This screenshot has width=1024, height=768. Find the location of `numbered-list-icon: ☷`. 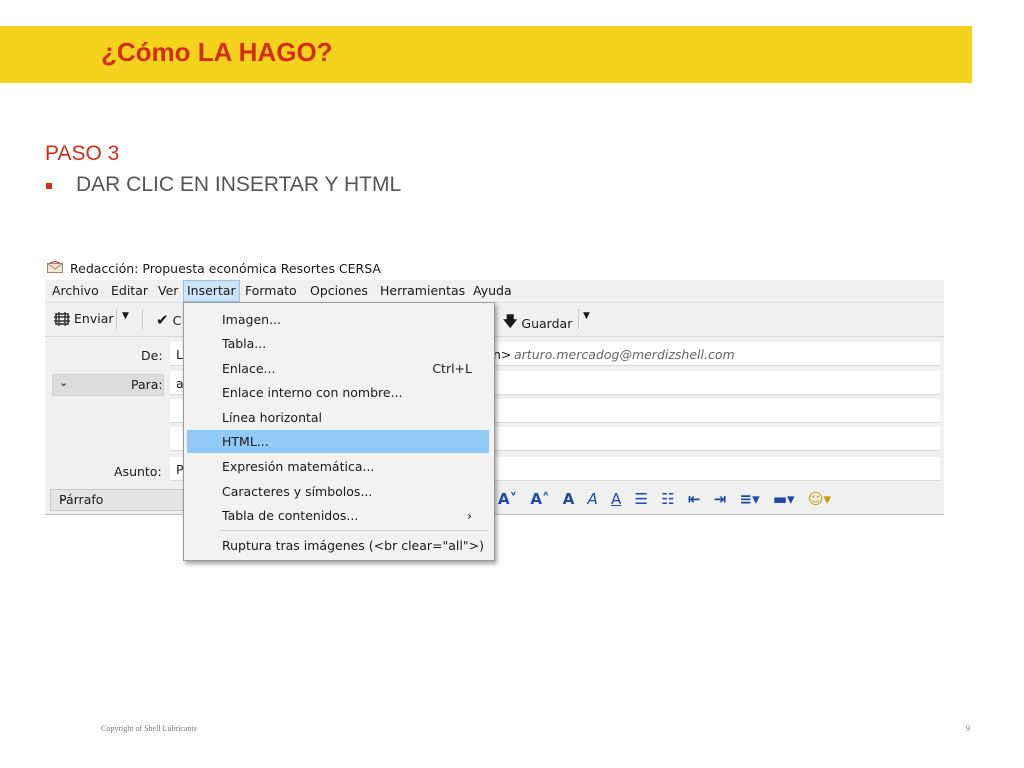

numbered-list-icon: ☷ is located at coordinates (667, 499).